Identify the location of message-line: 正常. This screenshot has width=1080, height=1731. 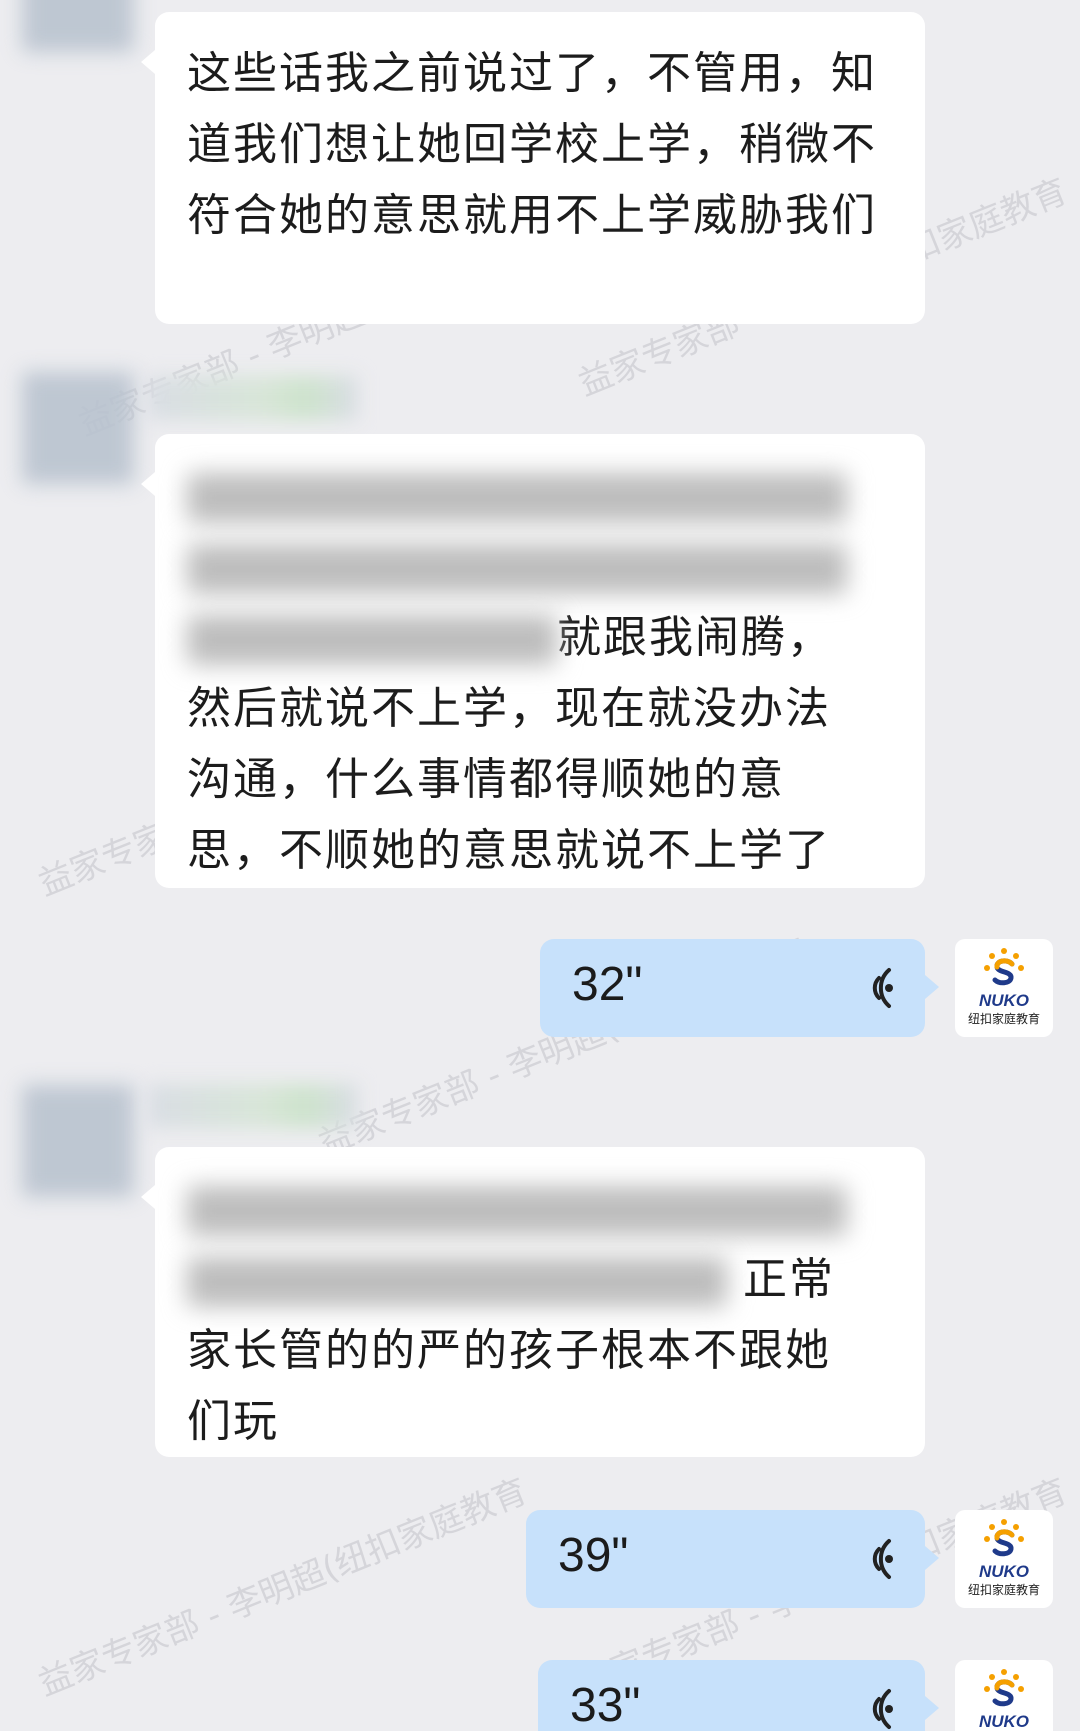
(540, 1279).